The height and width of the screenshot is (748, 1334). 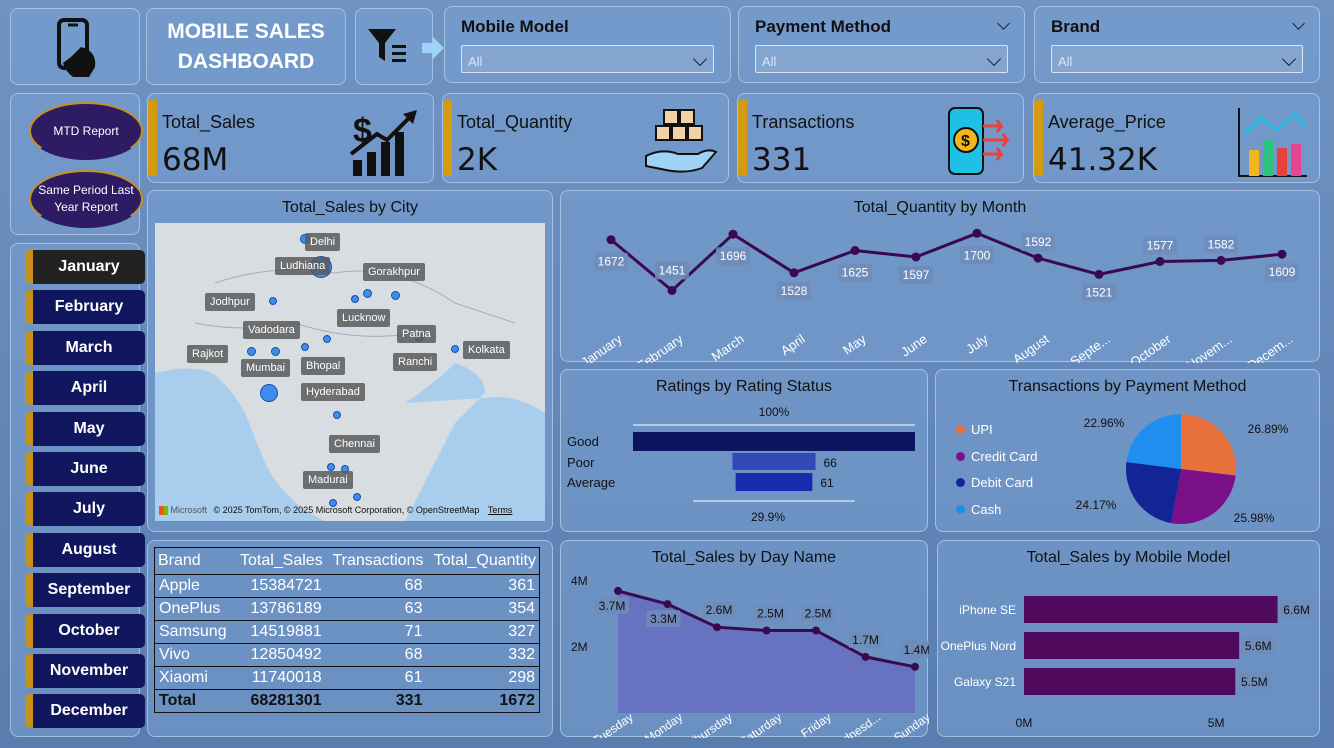 What do you see at coordinates (1221, 244) in the screenshot?
I see `quantity-data-label: 1582` at bounding box center [1221, 244].